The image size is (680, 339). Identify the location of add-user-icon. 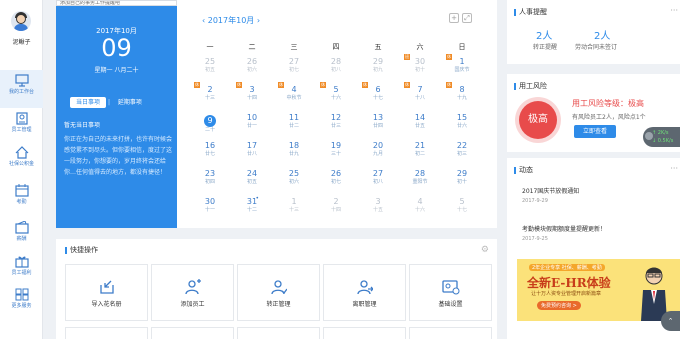
(192, 287).